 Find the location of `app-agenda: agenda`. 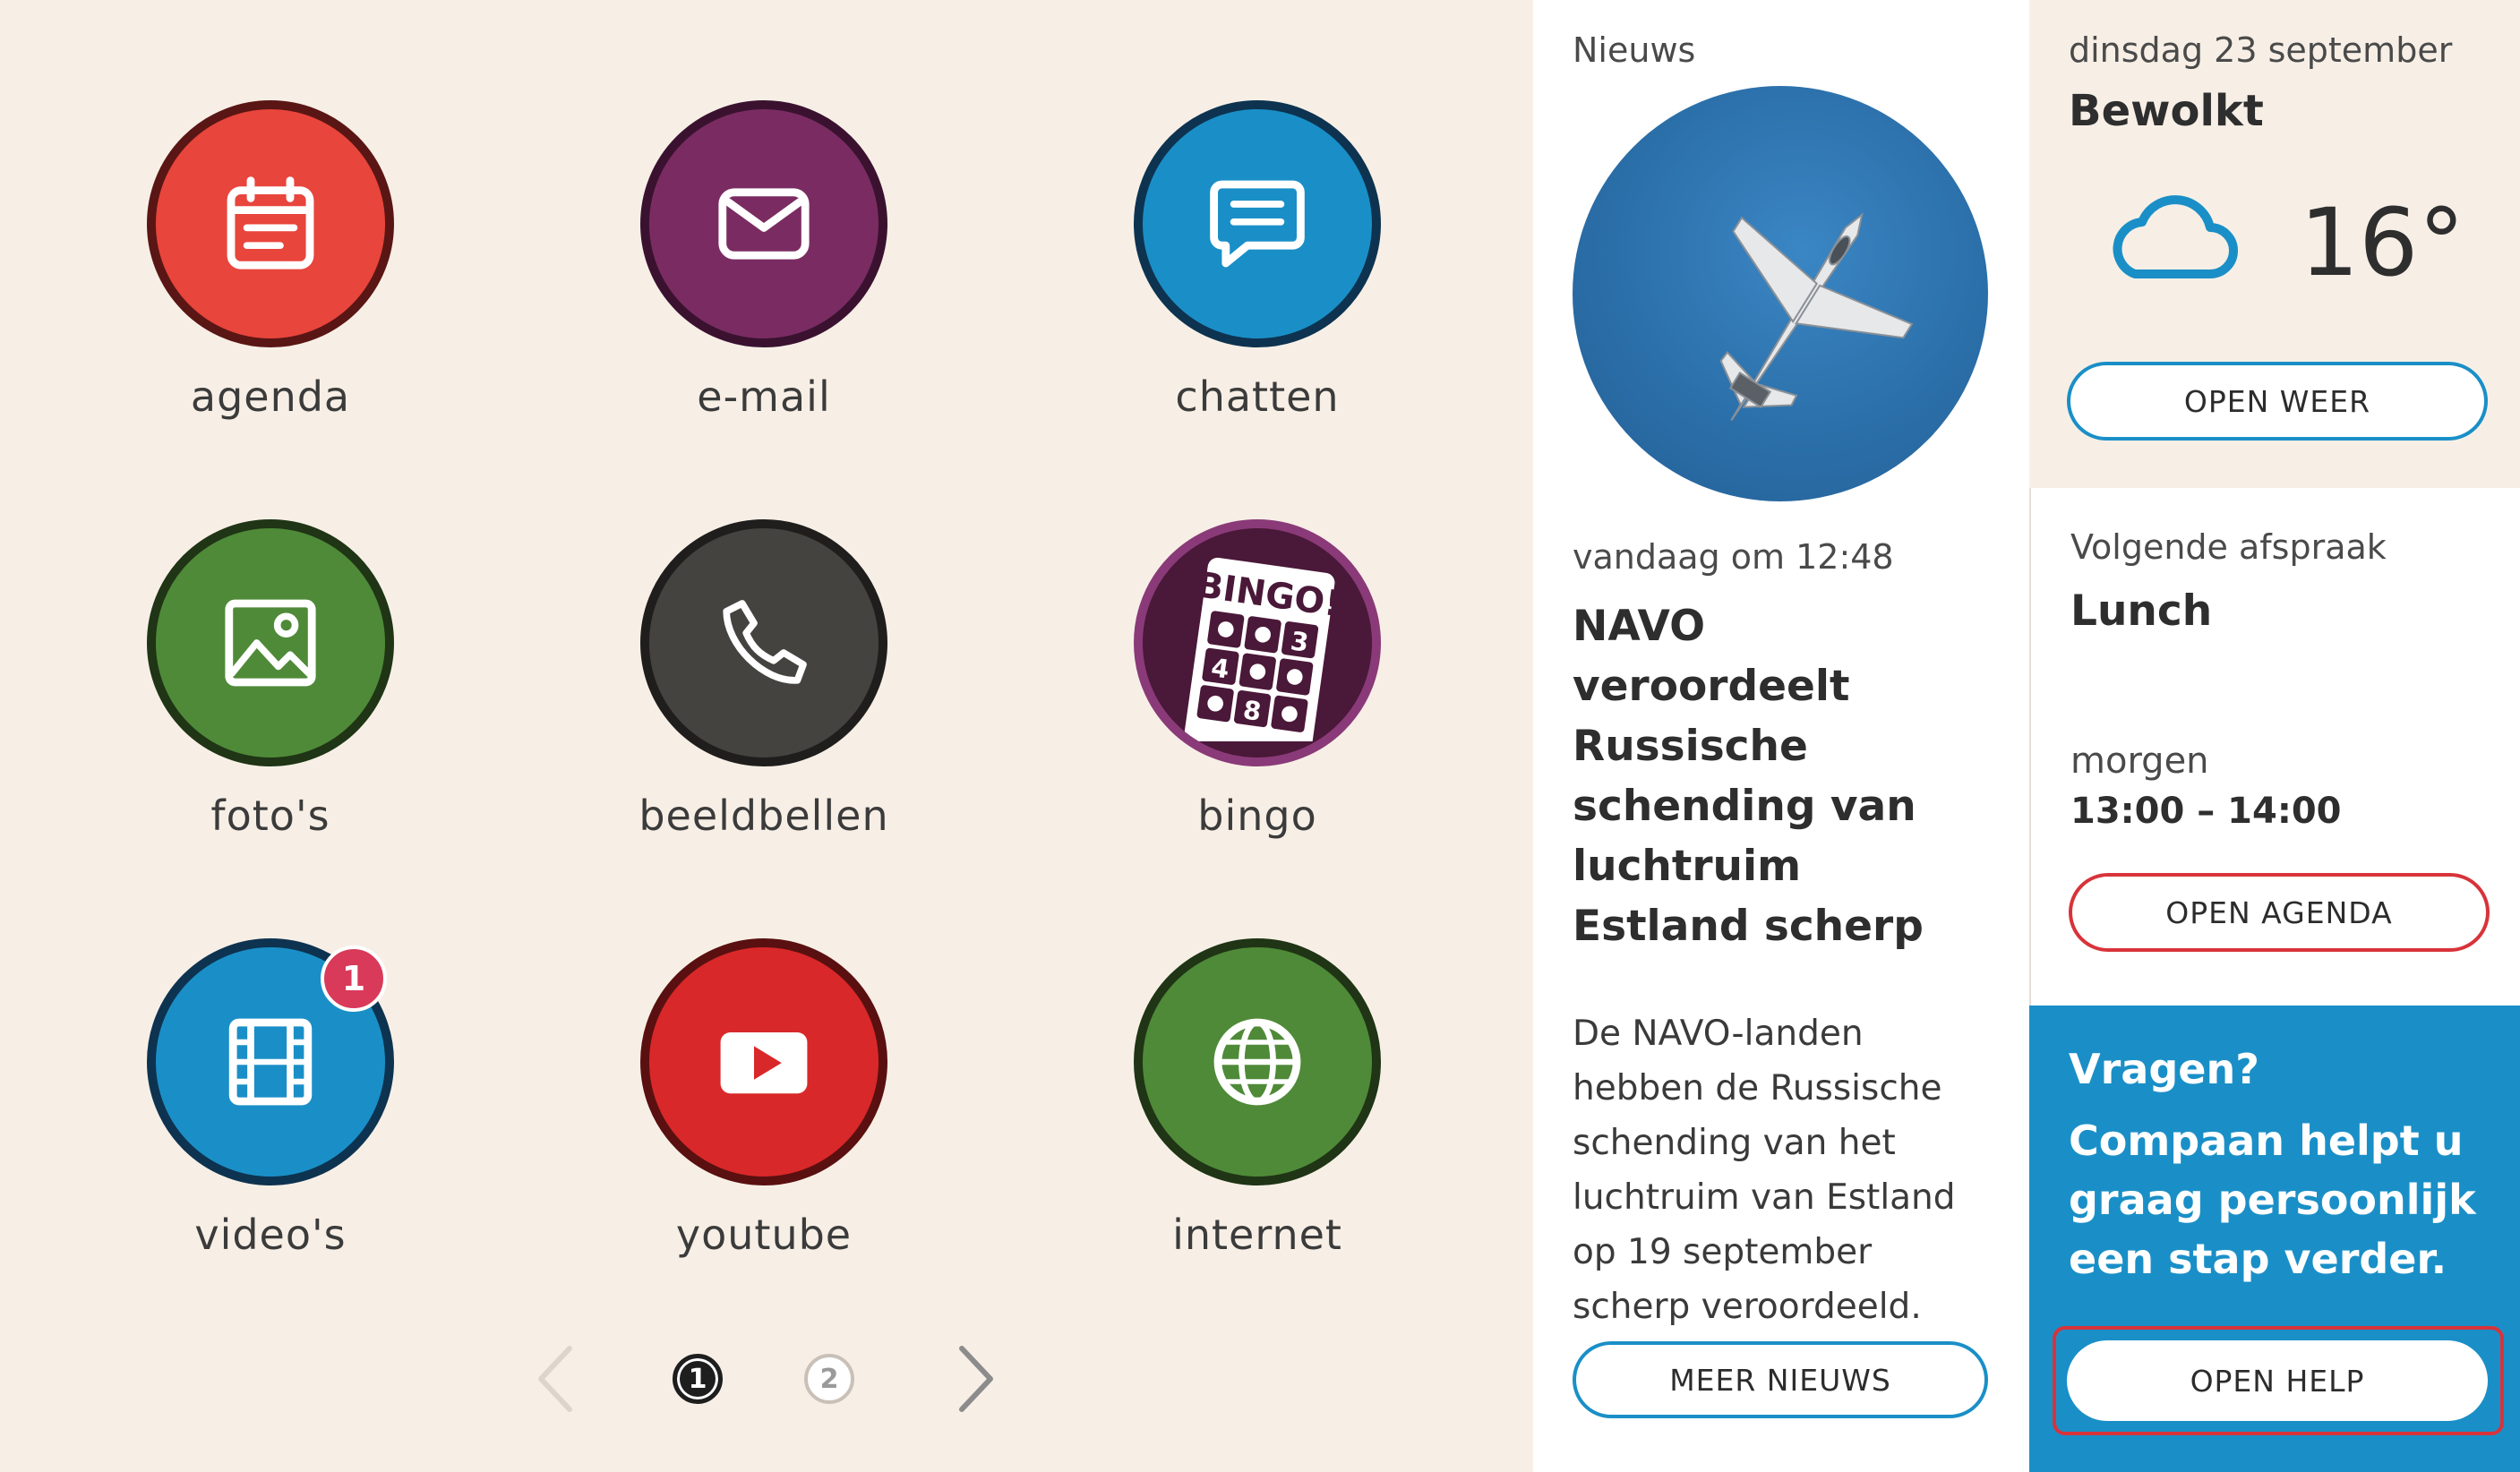

app-agenda: agenda is located at coordinates (270, 260).